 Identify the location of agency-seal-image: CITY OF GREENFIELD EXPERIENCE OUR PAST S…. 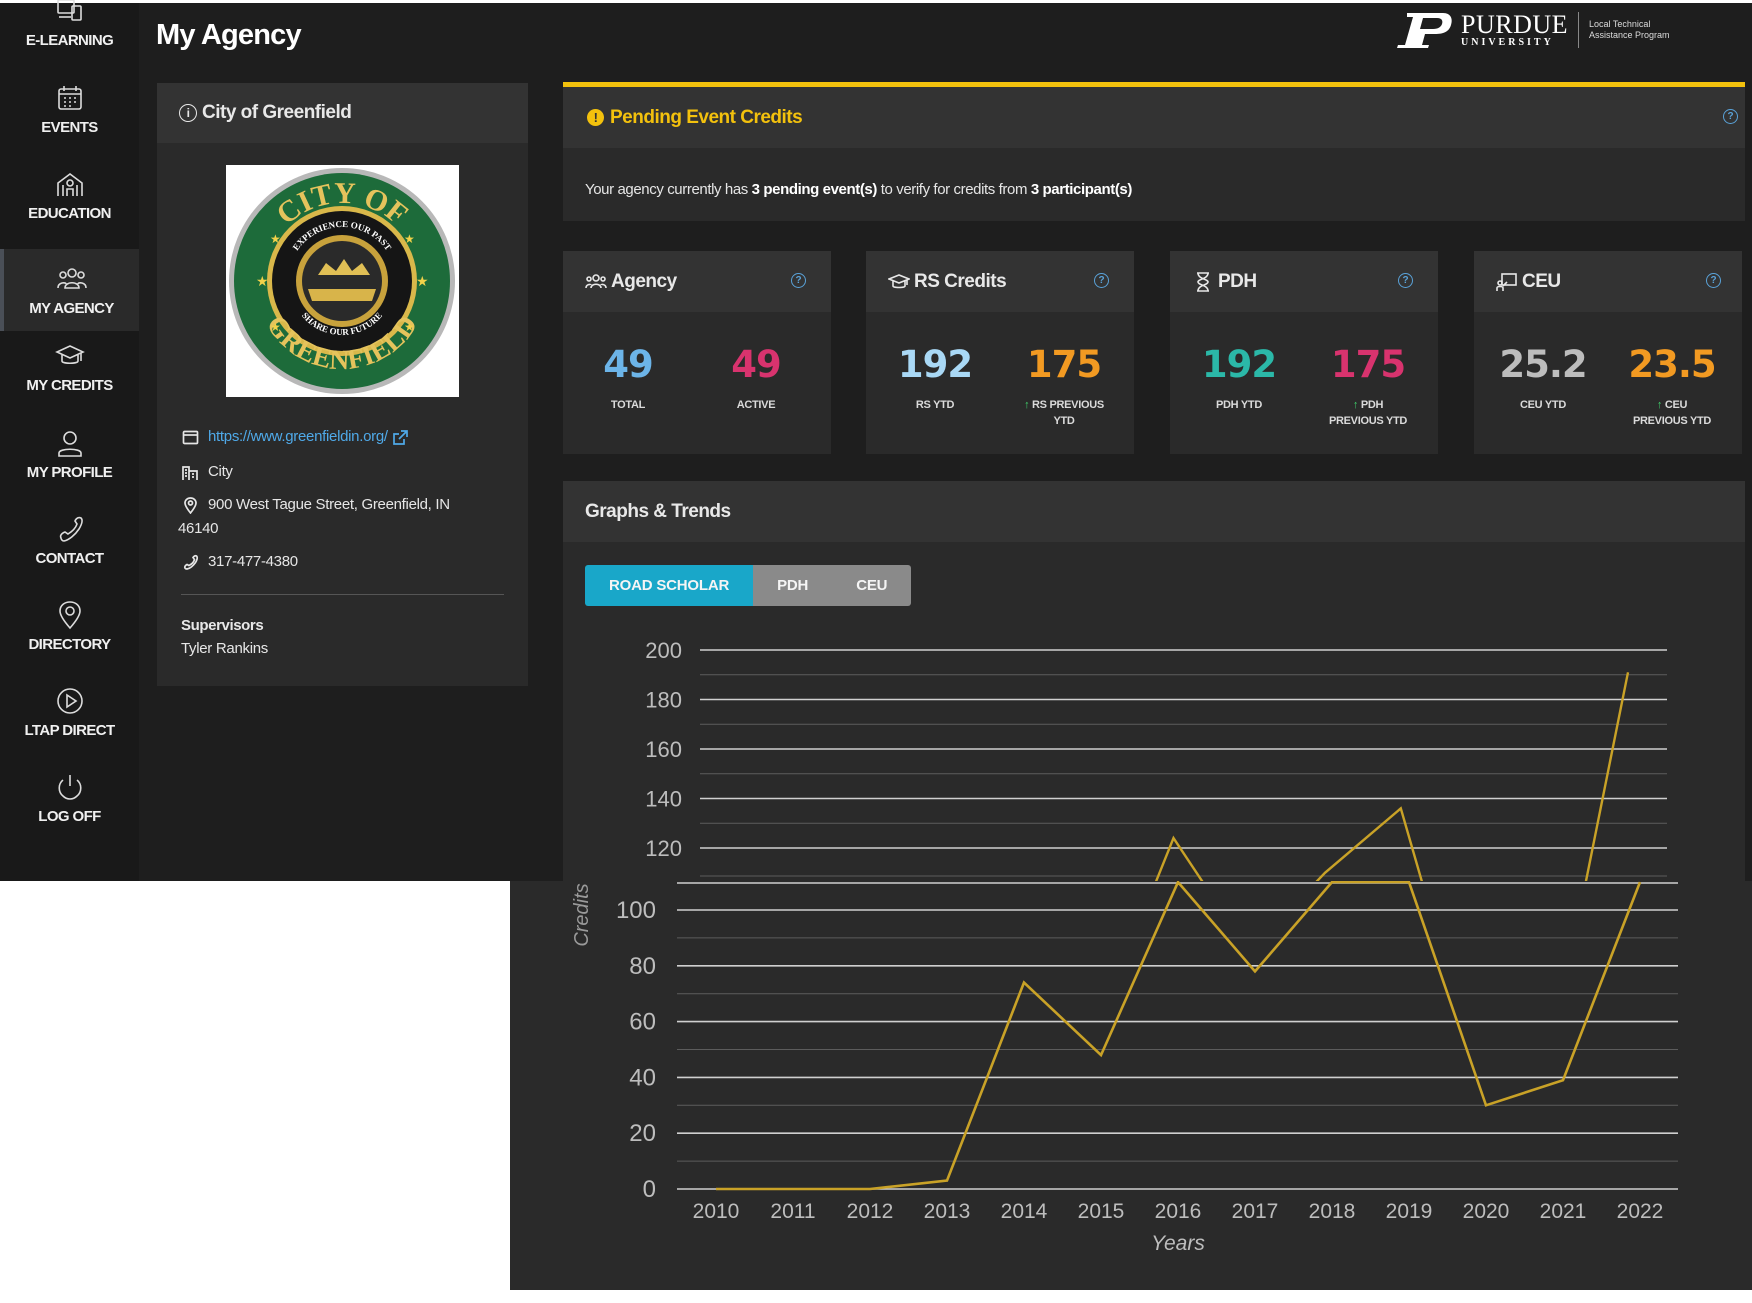
(342, 281).